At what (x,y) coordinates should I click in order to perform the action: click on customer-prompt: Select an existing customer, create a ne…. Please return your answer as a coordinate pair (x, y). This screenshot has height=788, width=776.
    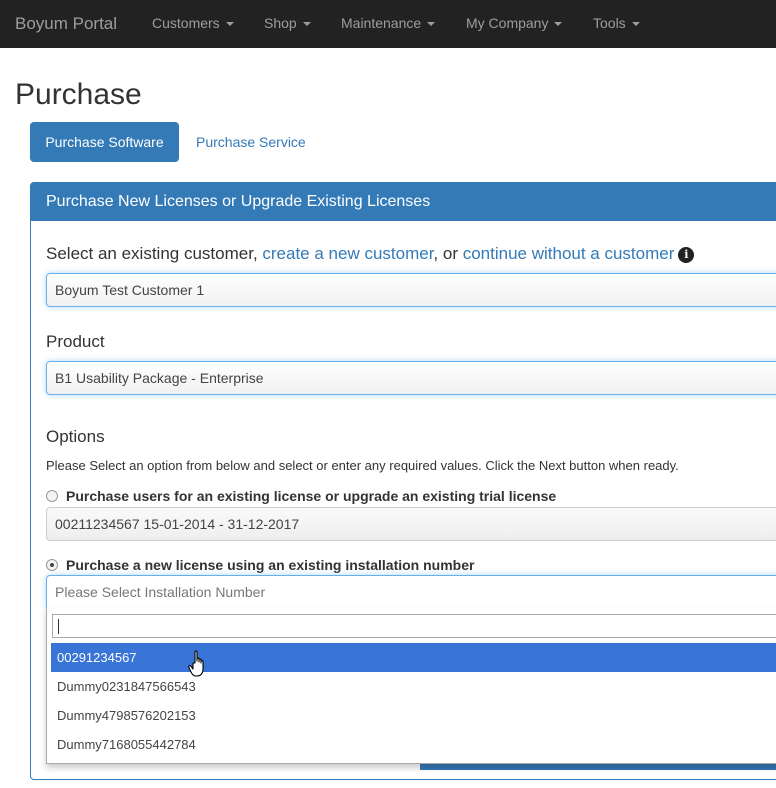
    Looking at the image, I should click on (370, 254).